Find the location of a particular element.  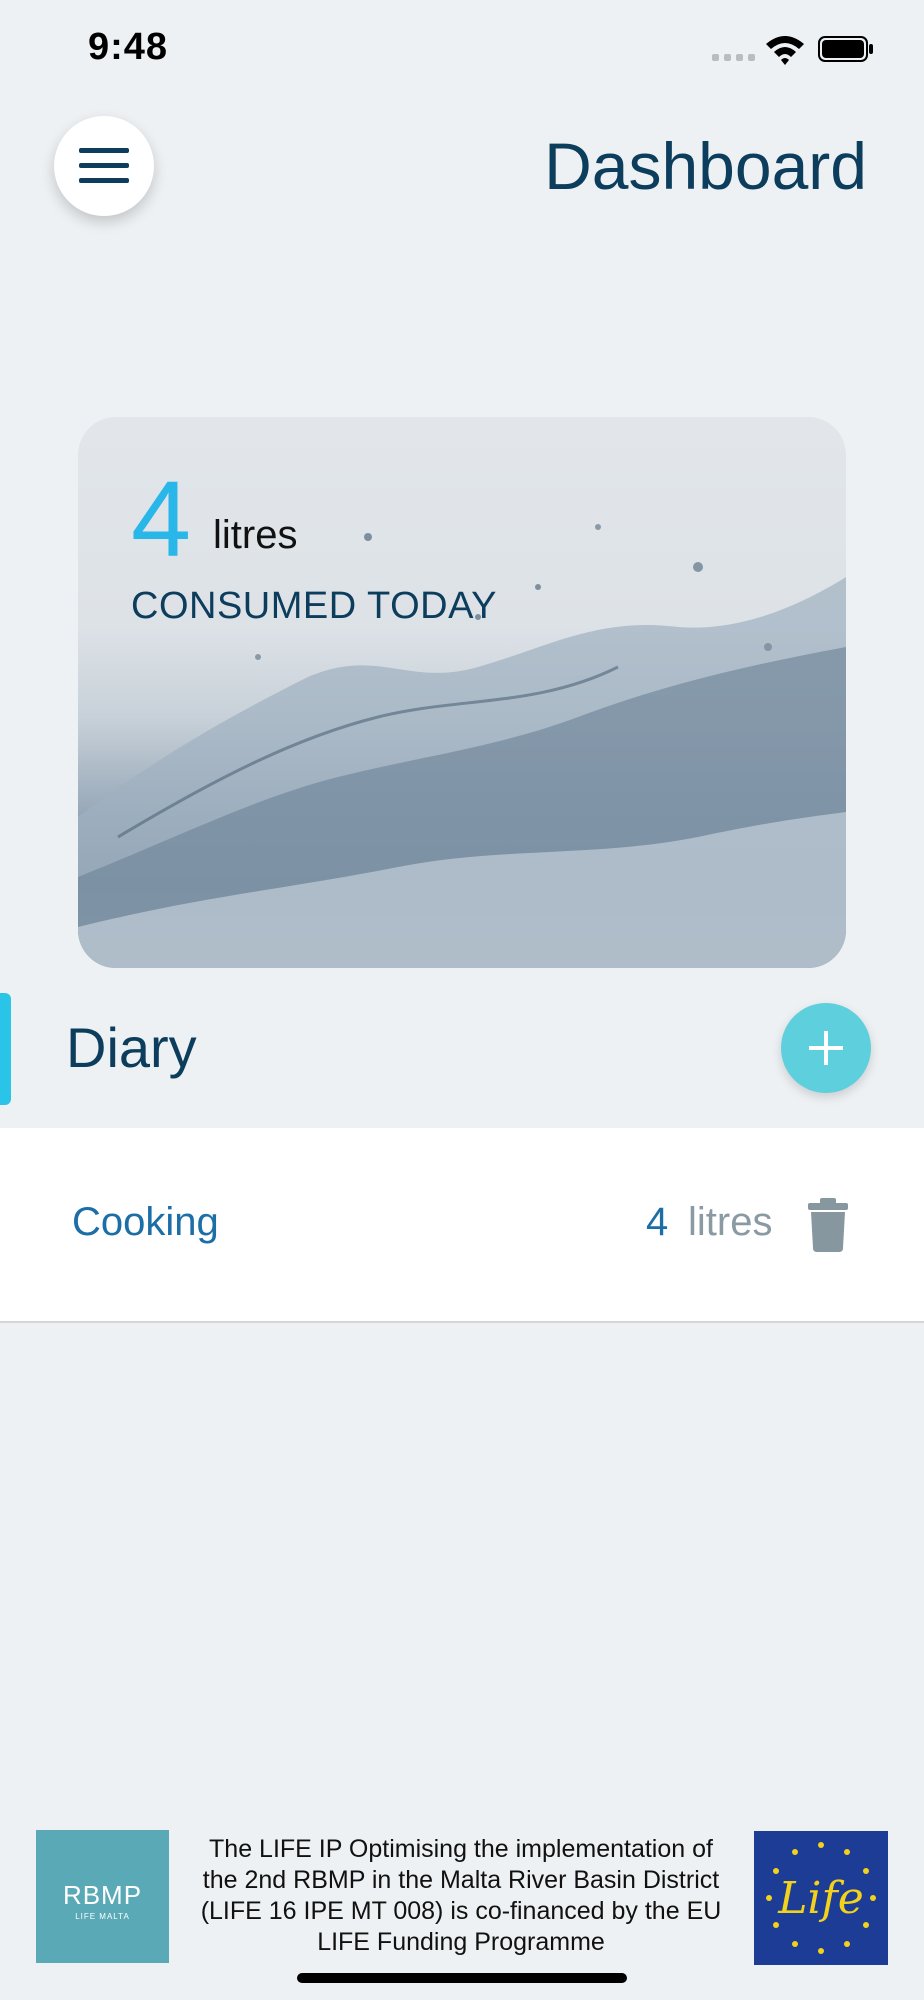

entry-name: Cooking is located at coordinates (145, 1222).